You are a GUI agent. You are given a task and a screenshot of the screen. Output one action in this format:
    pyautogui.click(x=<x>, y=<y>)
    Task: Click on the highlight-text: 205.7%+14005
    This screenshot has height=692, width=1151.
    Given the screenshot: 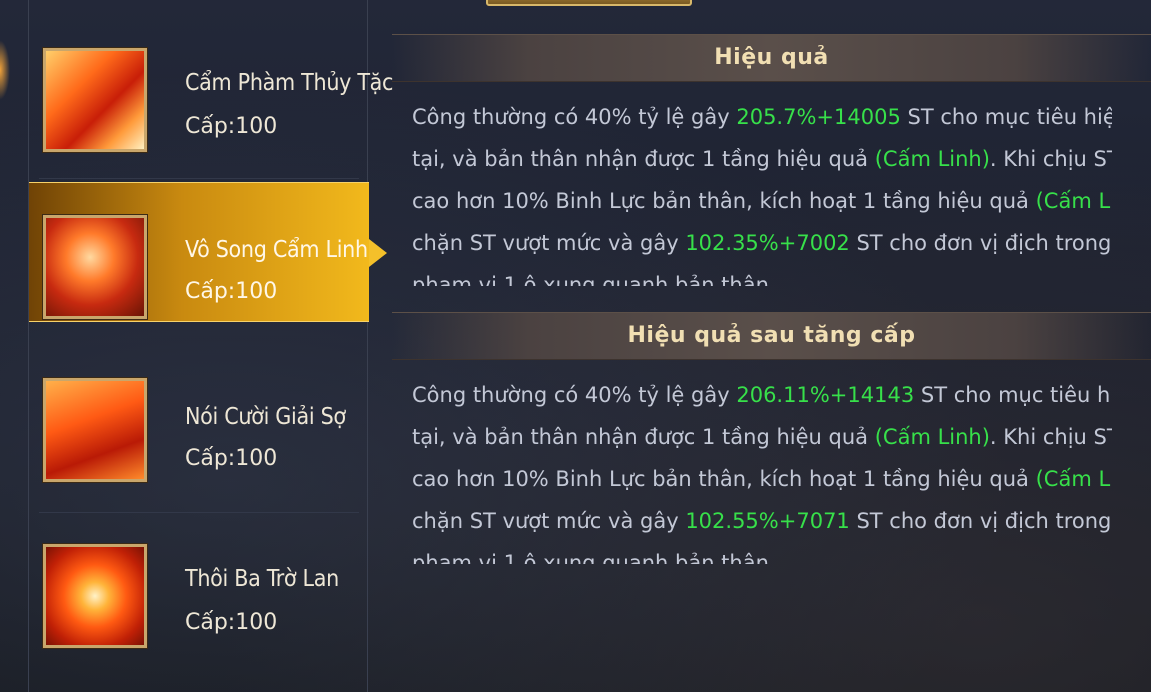 What is the action you would take?
    pyautogui.click(x=818, y=117)
    